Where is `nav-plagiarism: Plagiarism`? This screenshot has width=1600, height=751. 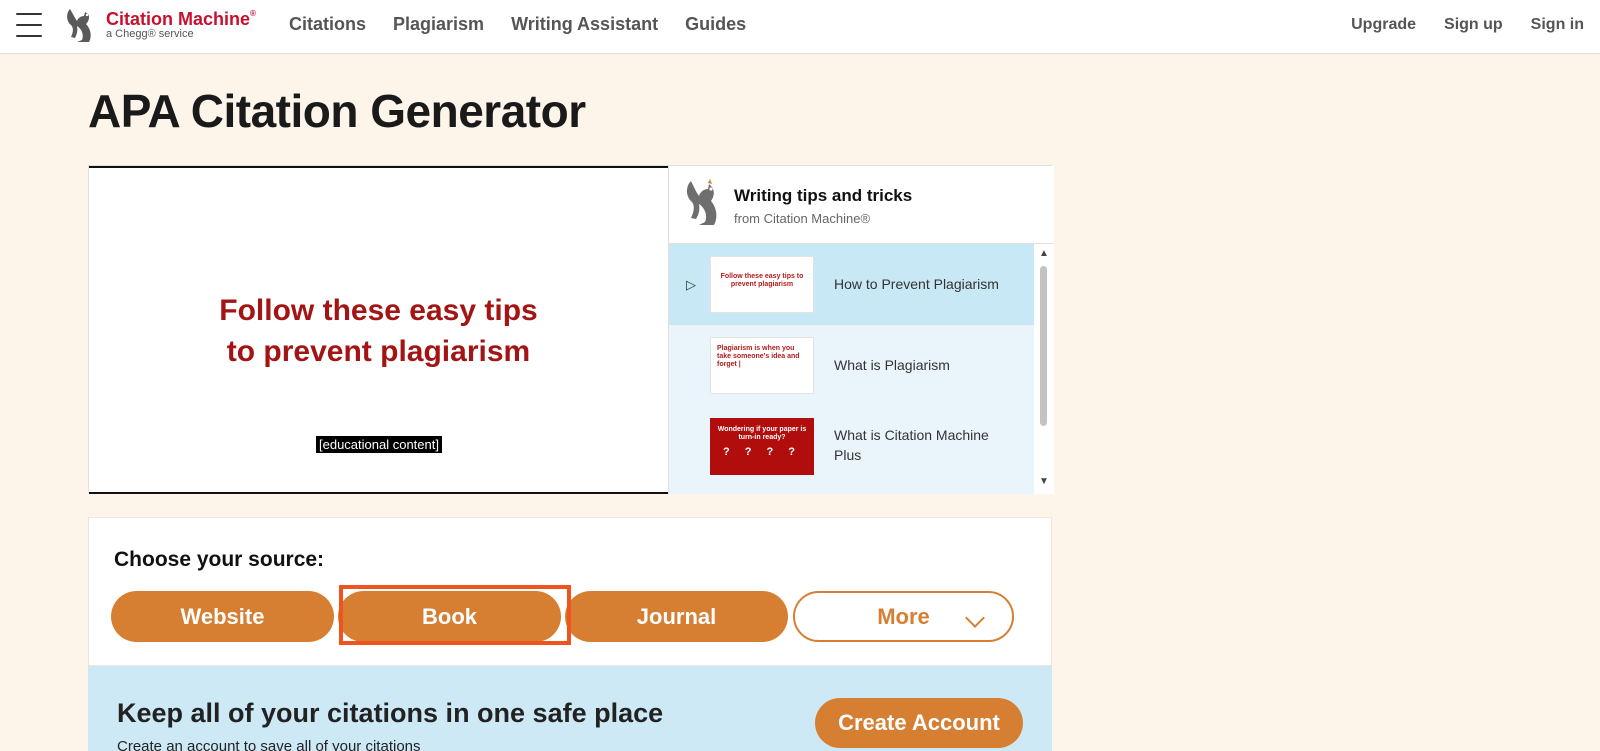 nav-plagiarism: Plagiarism is located at coordinates (438, 24).